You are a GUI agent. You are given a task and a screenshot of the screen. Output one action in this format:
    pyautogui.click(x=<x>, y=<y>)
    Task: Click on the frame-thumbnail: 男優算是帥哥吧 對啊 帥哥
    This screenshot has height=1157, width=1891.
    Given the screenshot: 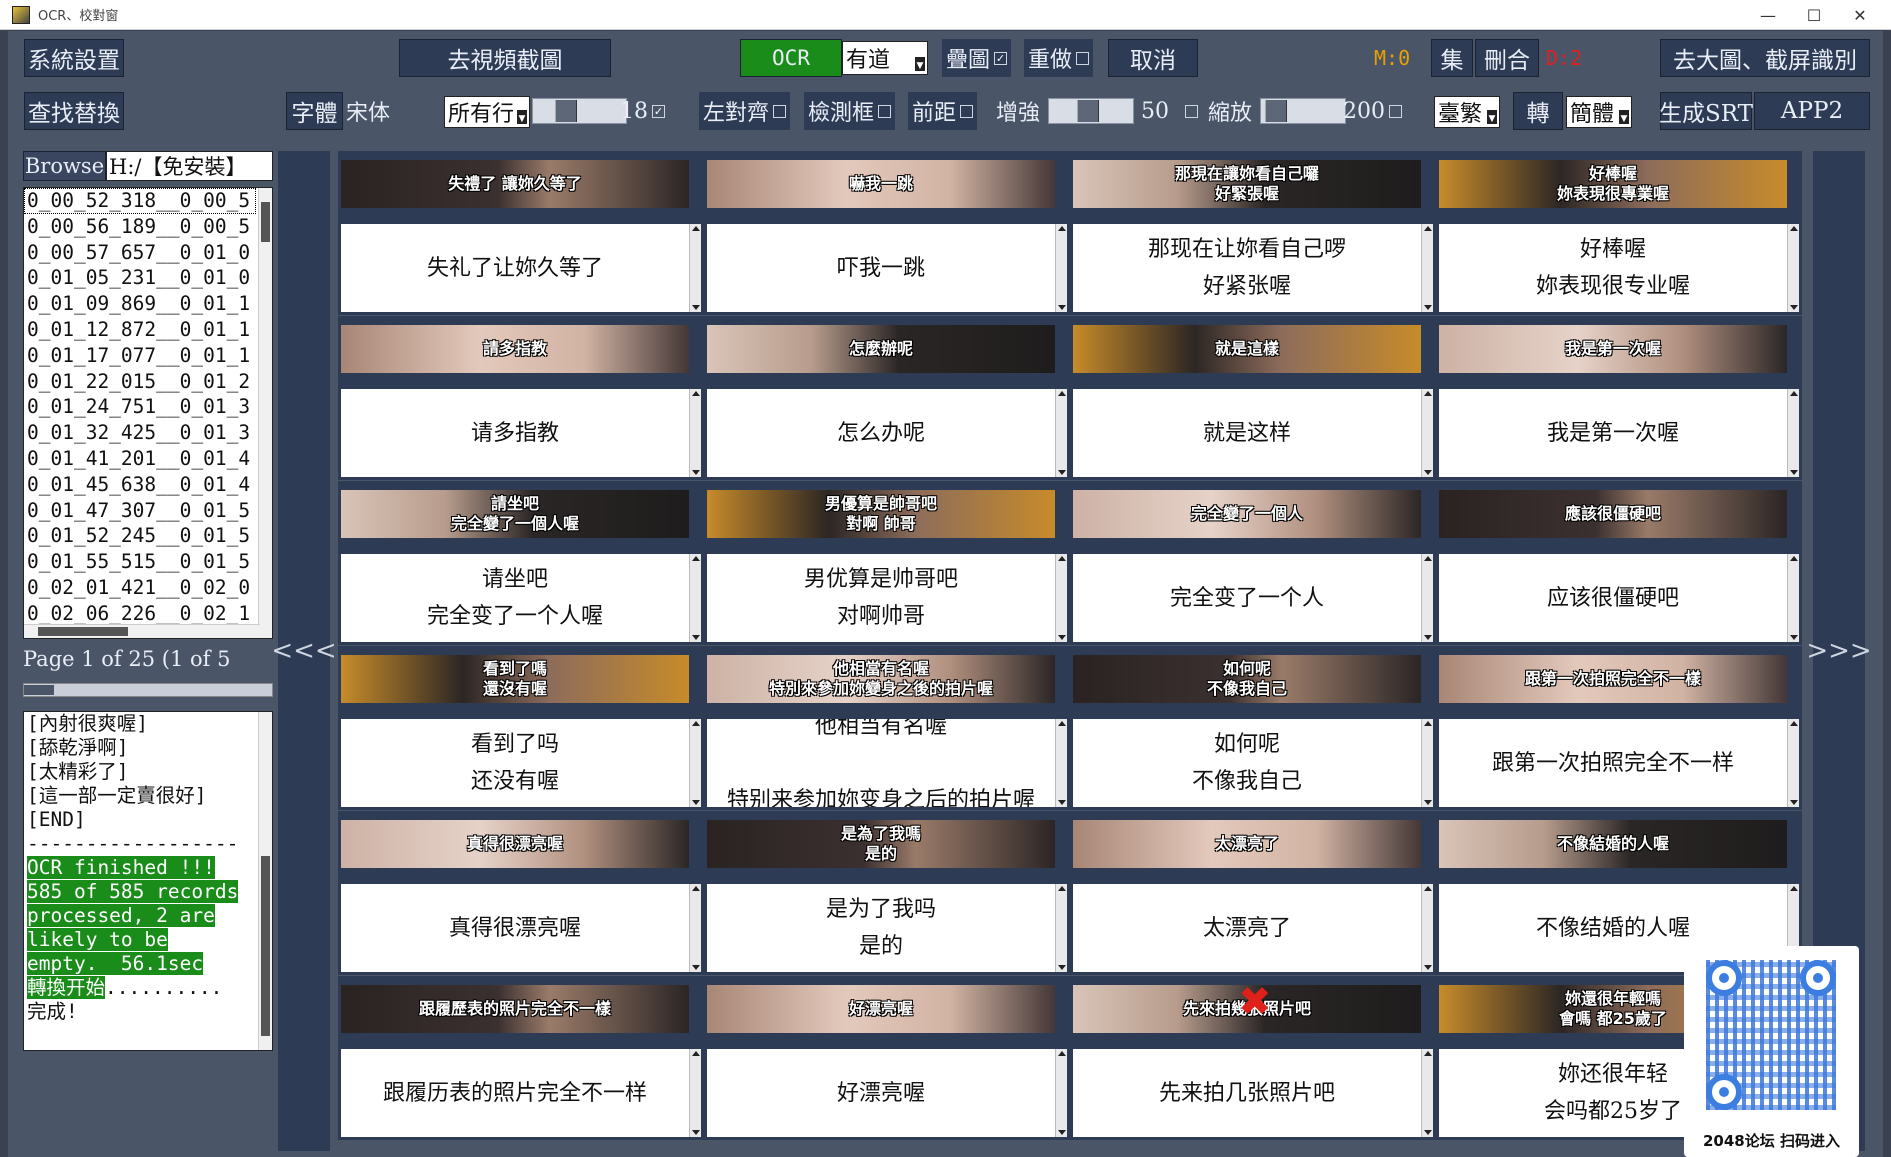 What is the action you would take?
    pyautogui.click(x=881, y=514)
    